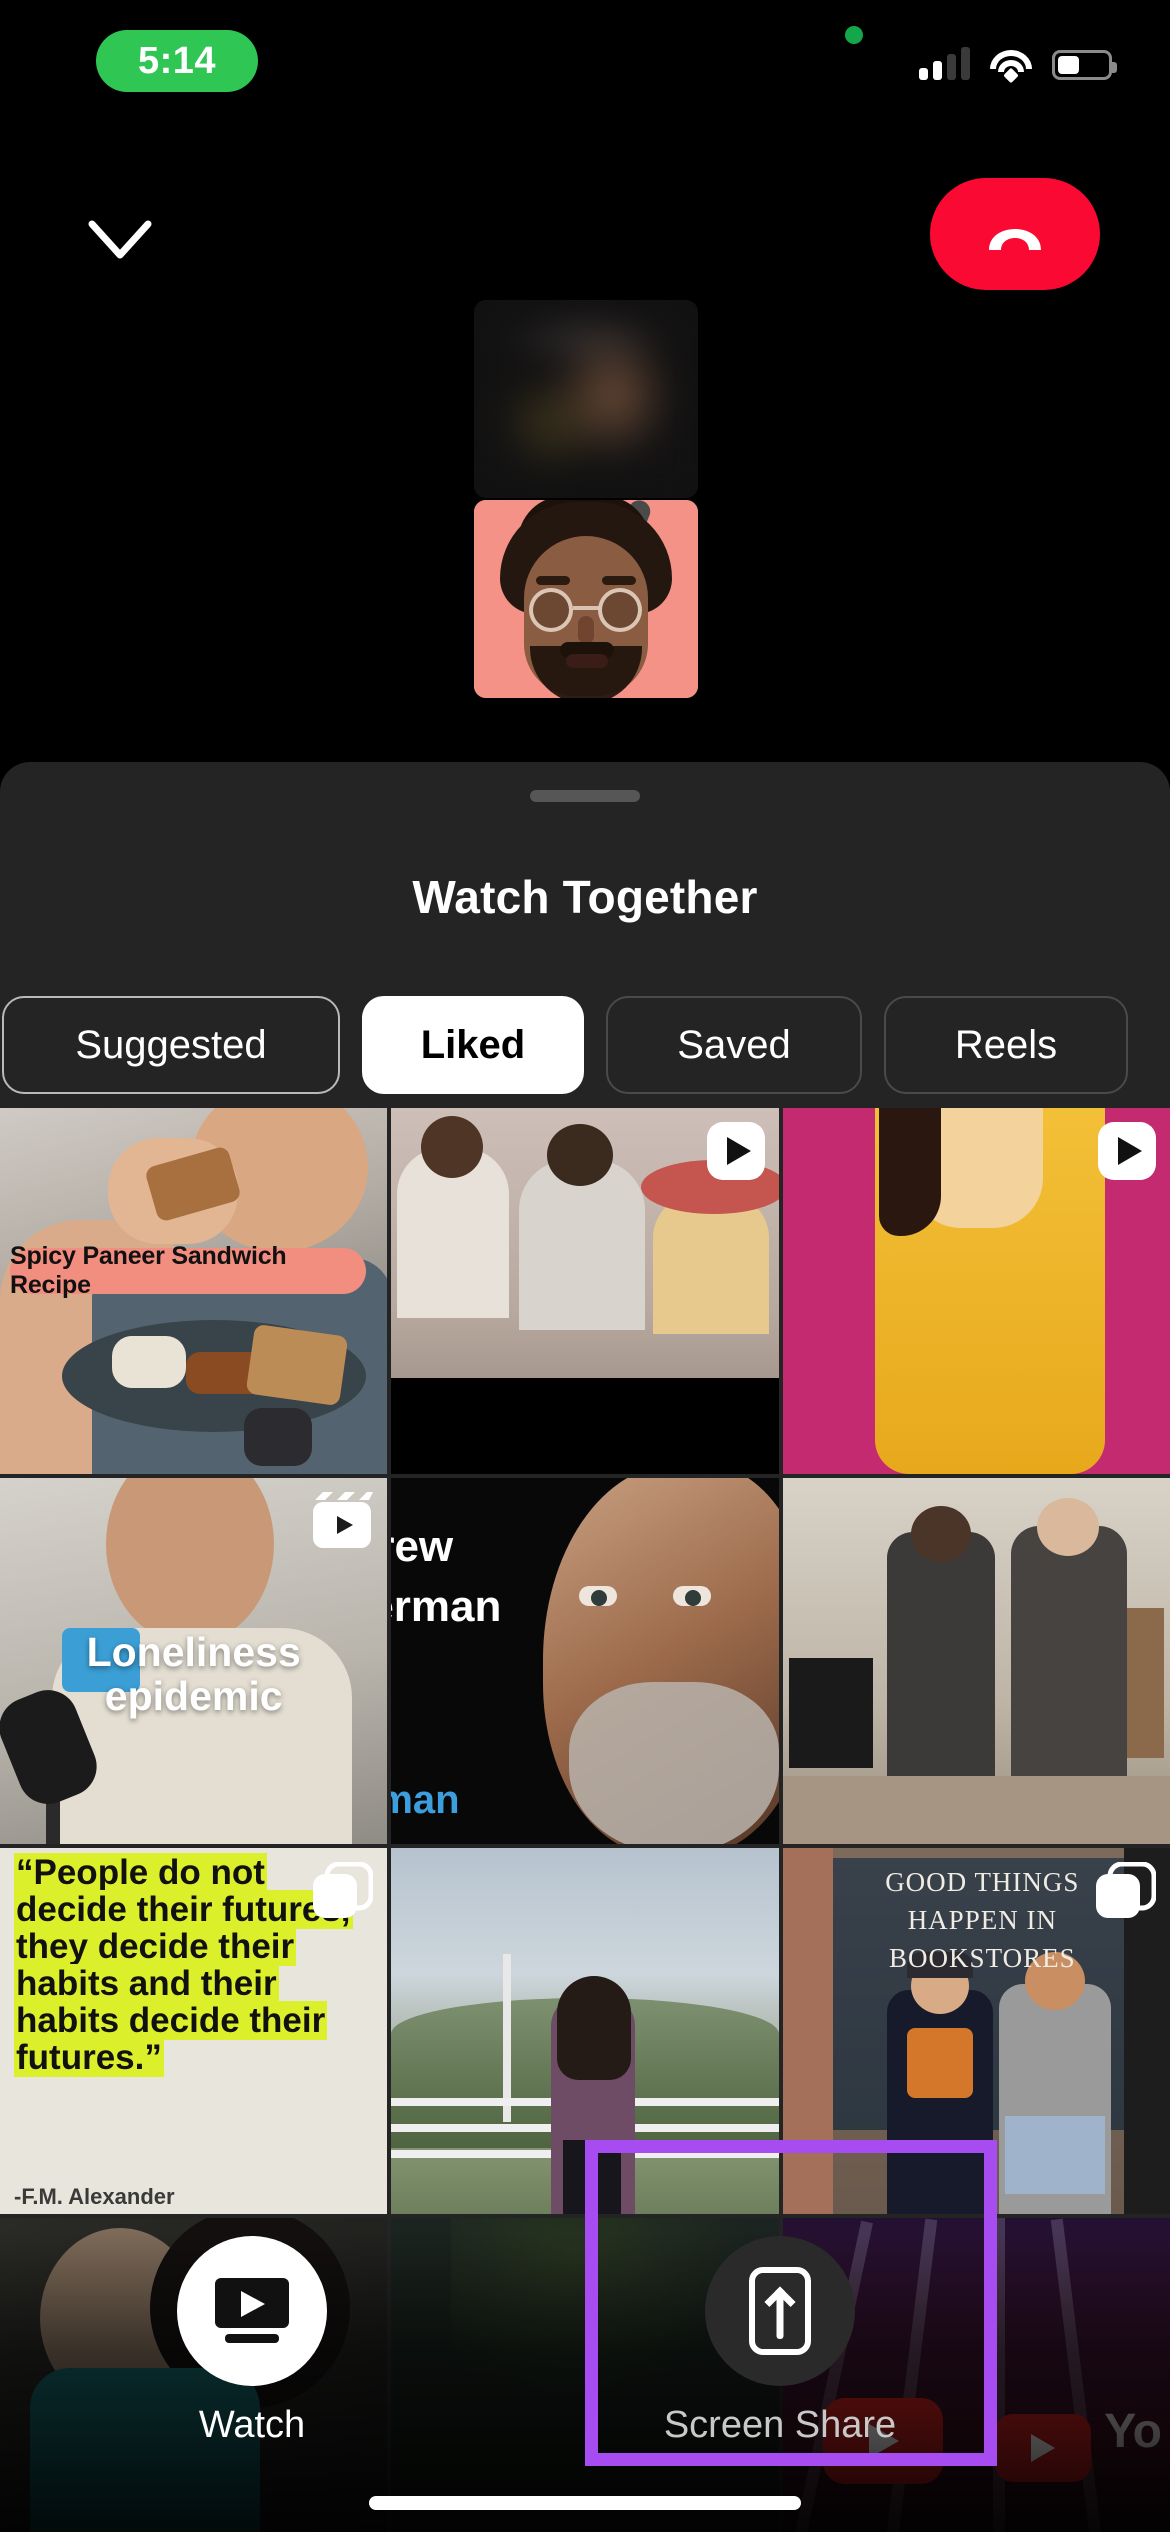  I want to click on phone-arrow-up-icon, so click(780, 2311).